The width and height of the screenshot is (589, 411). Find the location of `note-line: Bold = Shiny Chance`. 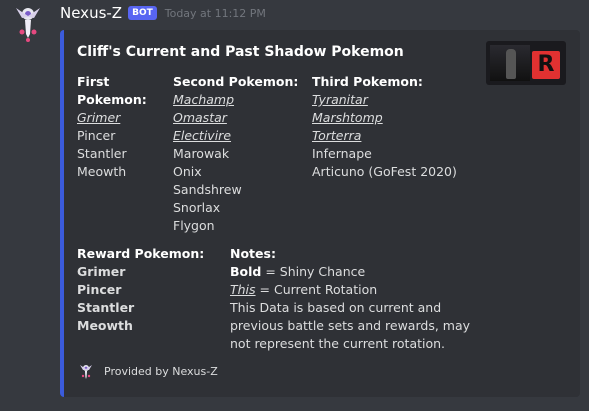

note-line: Bold = Shiny Chance is located at coordinates (350, 272).